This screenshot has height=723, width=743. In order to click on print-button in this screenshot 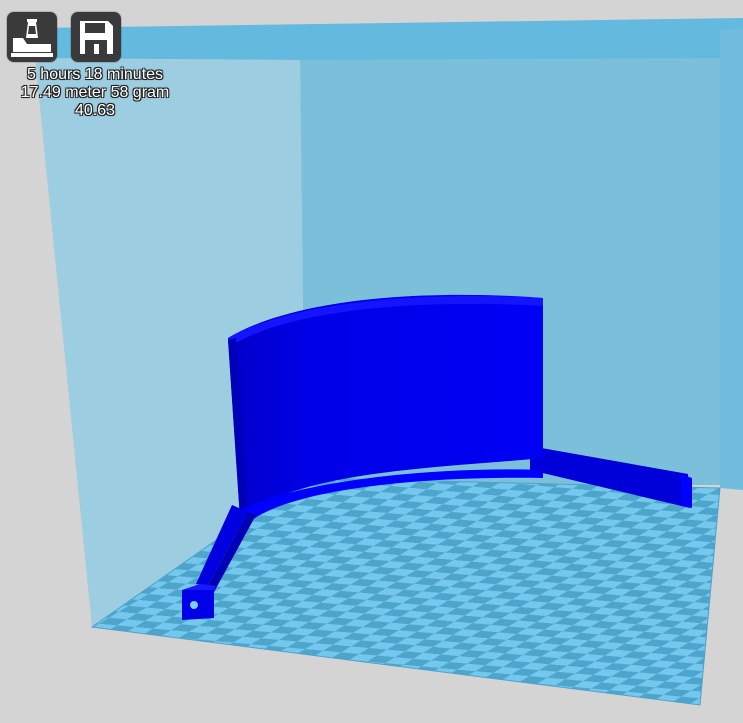, I will do `click(32, 37)`.